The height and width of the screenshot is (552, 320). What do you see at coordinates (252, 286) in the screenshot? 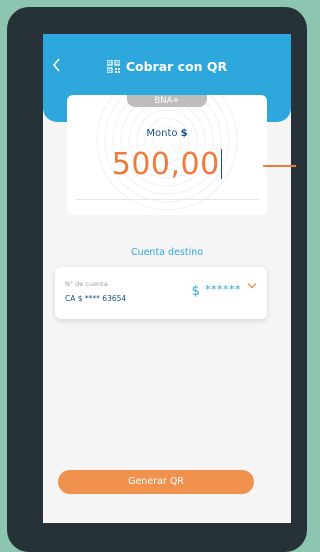
I see `chevron-down-icon` at bounding box center [252, 286].